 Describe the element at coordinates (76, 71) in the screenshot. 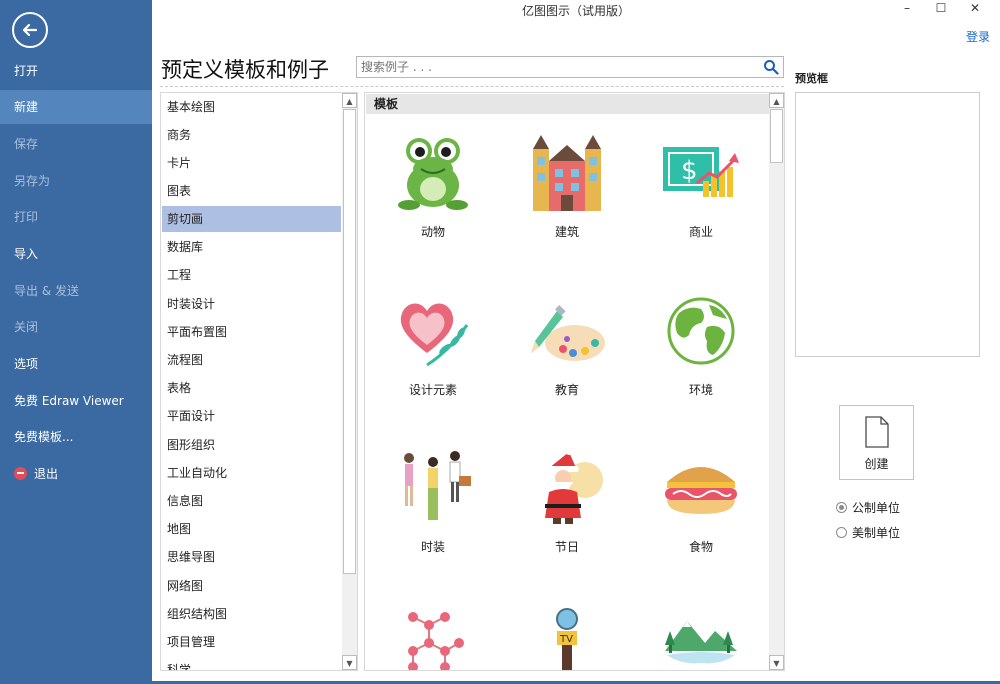

I see `sidebar-item-open: 打开` at that location.